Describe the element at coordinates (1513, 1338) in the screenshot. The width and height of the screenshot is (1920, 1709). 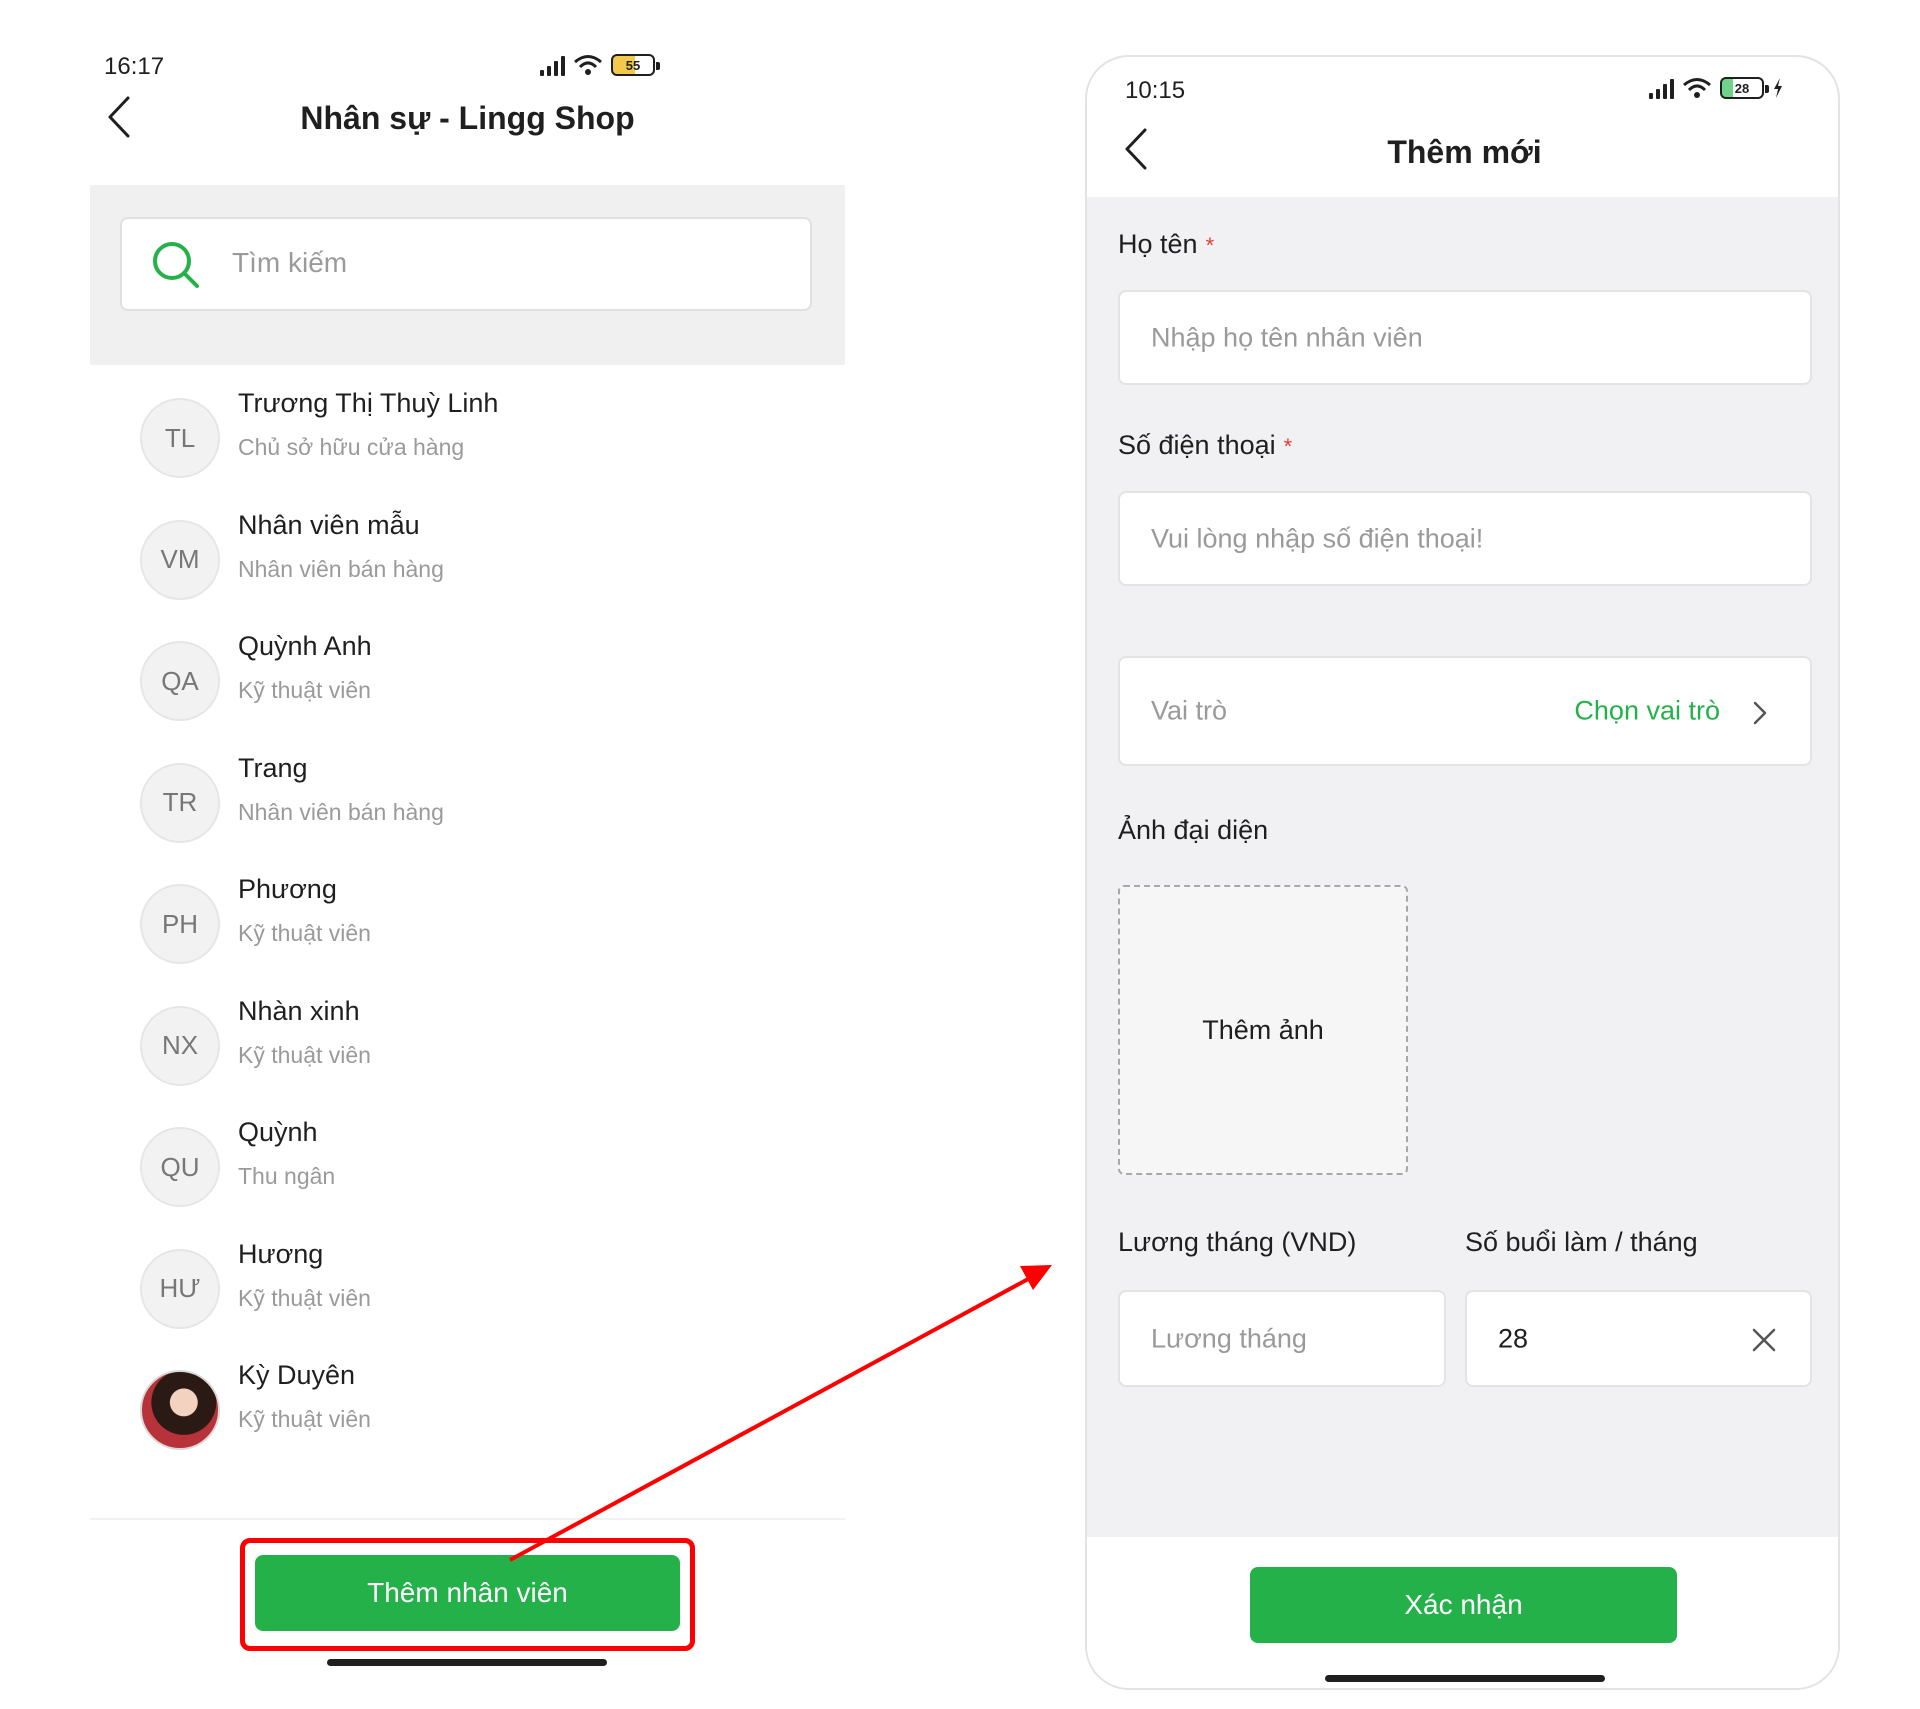
I see `sessions-value: 28` at that location.